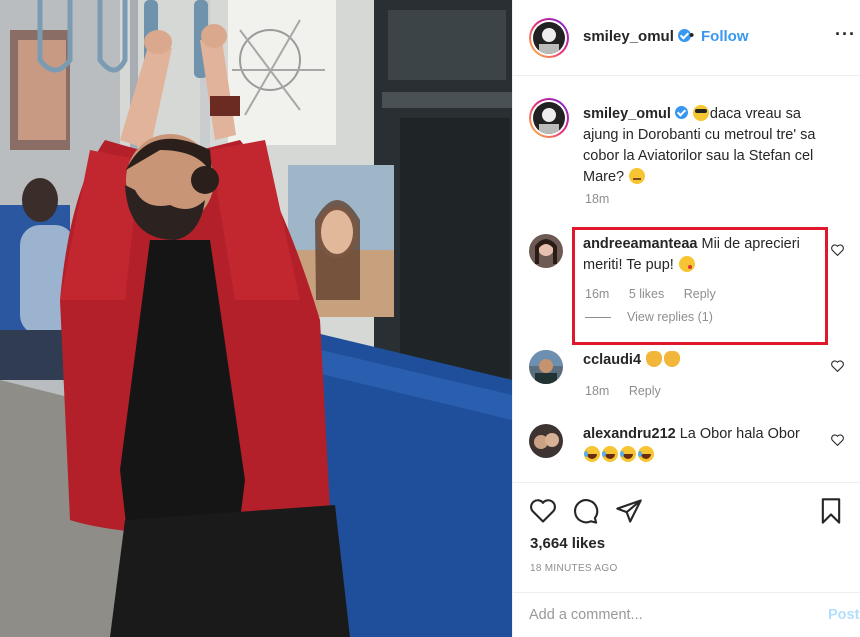  I want to click on caption-avatar, so click(549, 118).